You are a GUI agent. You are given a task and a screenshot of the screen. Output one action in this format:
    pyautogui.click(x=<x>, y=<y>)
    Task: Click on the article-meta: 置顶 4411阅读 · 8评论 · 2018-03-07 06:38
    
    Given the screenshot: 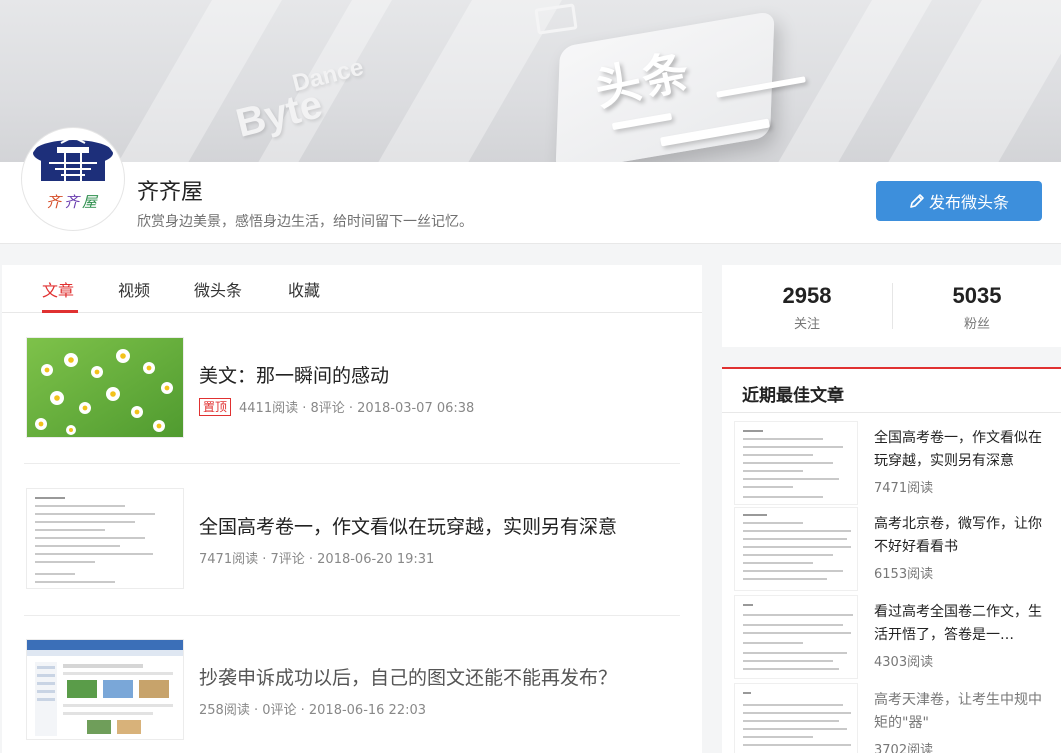 What is the action you would take?
    pyautogui.click(x=336, y=406)
    